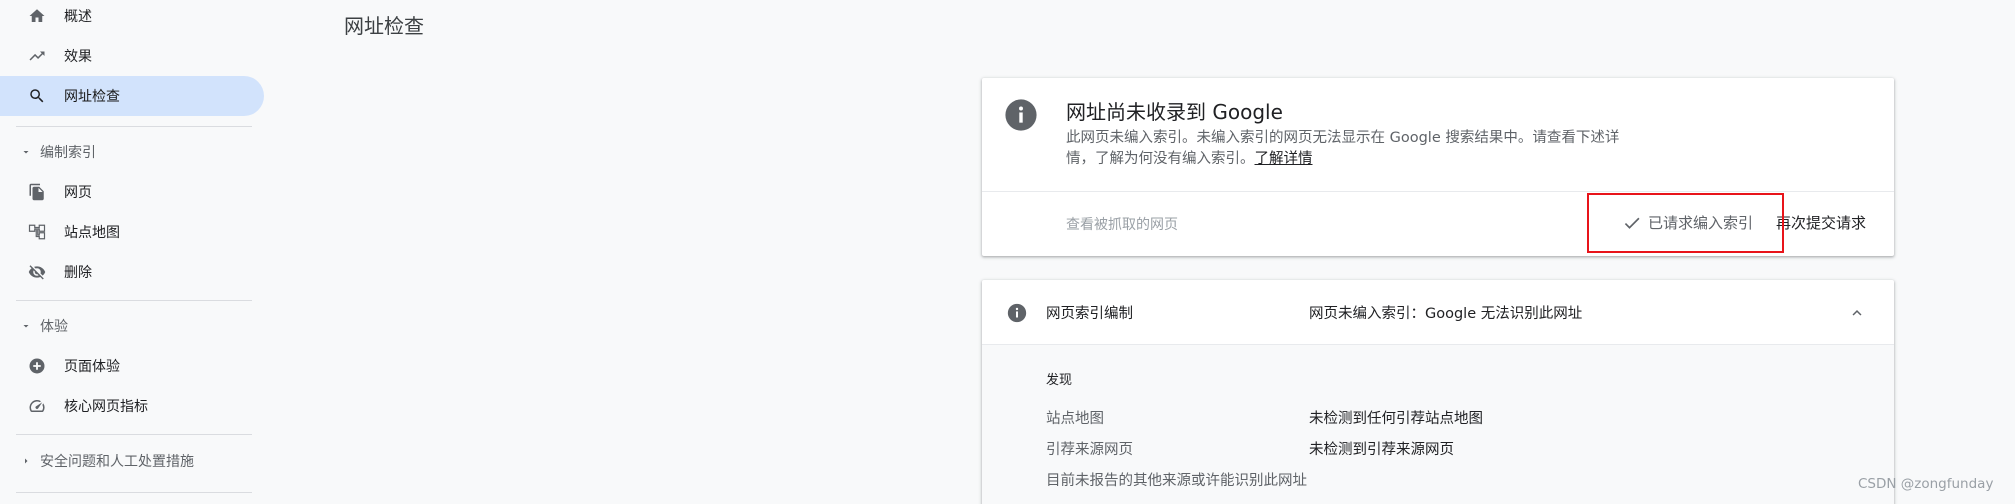 Image resolution: width=2015 pixels, height=504 pixels. I want to click on other-sources-note: 目前未报告的其他来源或许能识别此网址, so click(1176, 481).